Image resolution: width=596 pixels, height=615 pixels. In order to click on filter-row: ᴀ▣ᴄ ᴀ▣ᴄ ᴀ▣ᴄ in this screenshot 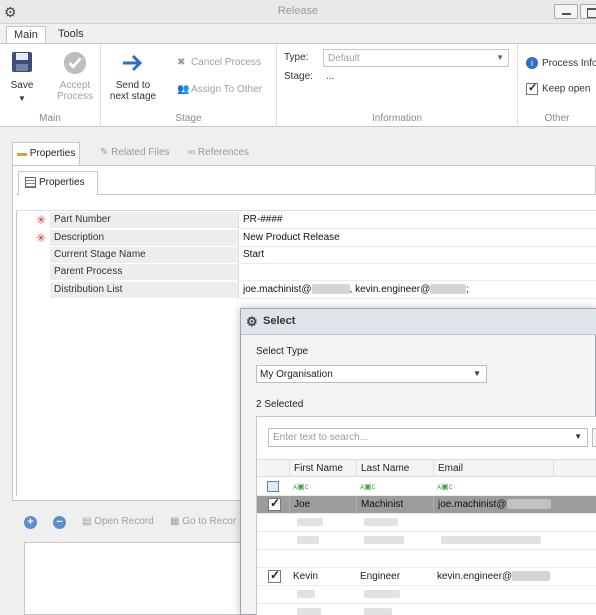, I will do `click(426, 487)`.